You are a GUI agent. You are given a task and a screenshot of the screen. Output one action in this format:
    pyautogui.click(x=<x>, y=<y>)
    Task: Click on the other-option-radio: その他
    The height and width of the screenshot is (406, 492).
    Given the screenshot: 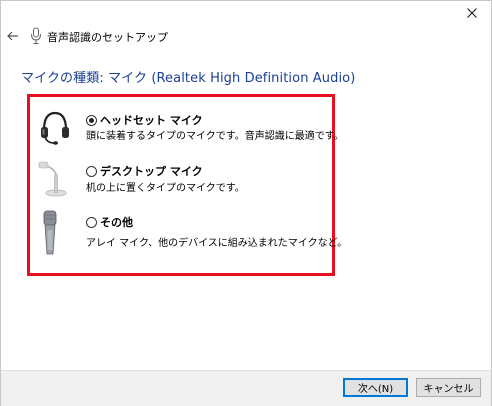 What is the action you would take?
    pyautogui.click(x=109, y=222)
    